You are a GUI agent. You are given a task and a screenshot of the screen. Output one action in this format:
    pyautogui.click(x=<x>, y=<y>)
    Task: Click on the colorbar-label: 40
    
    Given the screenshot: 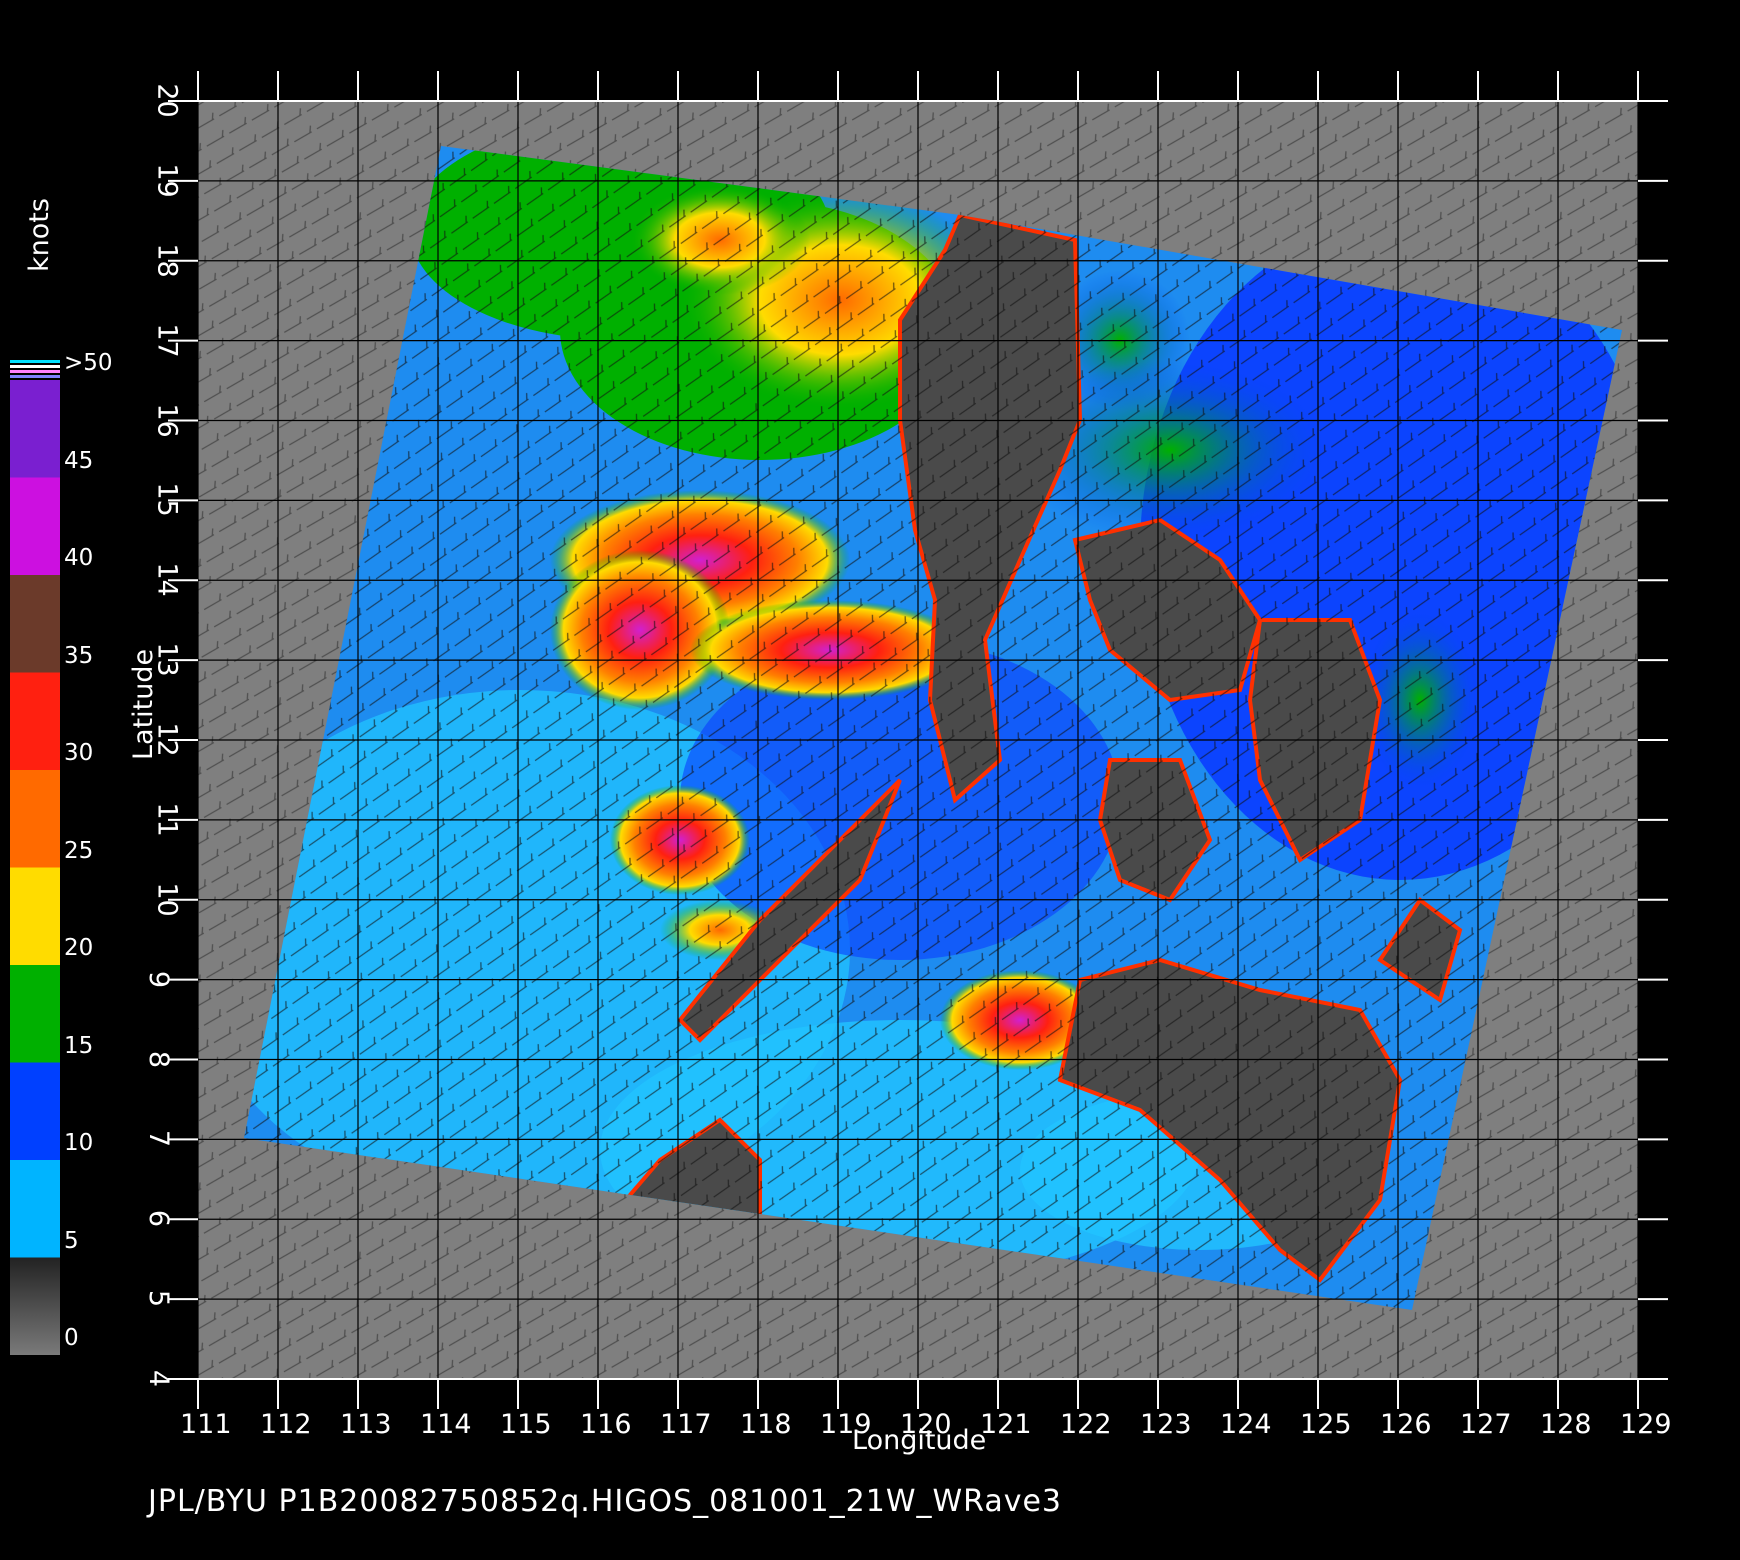 What is the action you would take?
    pyautogui.click(x=79, y=558)
    